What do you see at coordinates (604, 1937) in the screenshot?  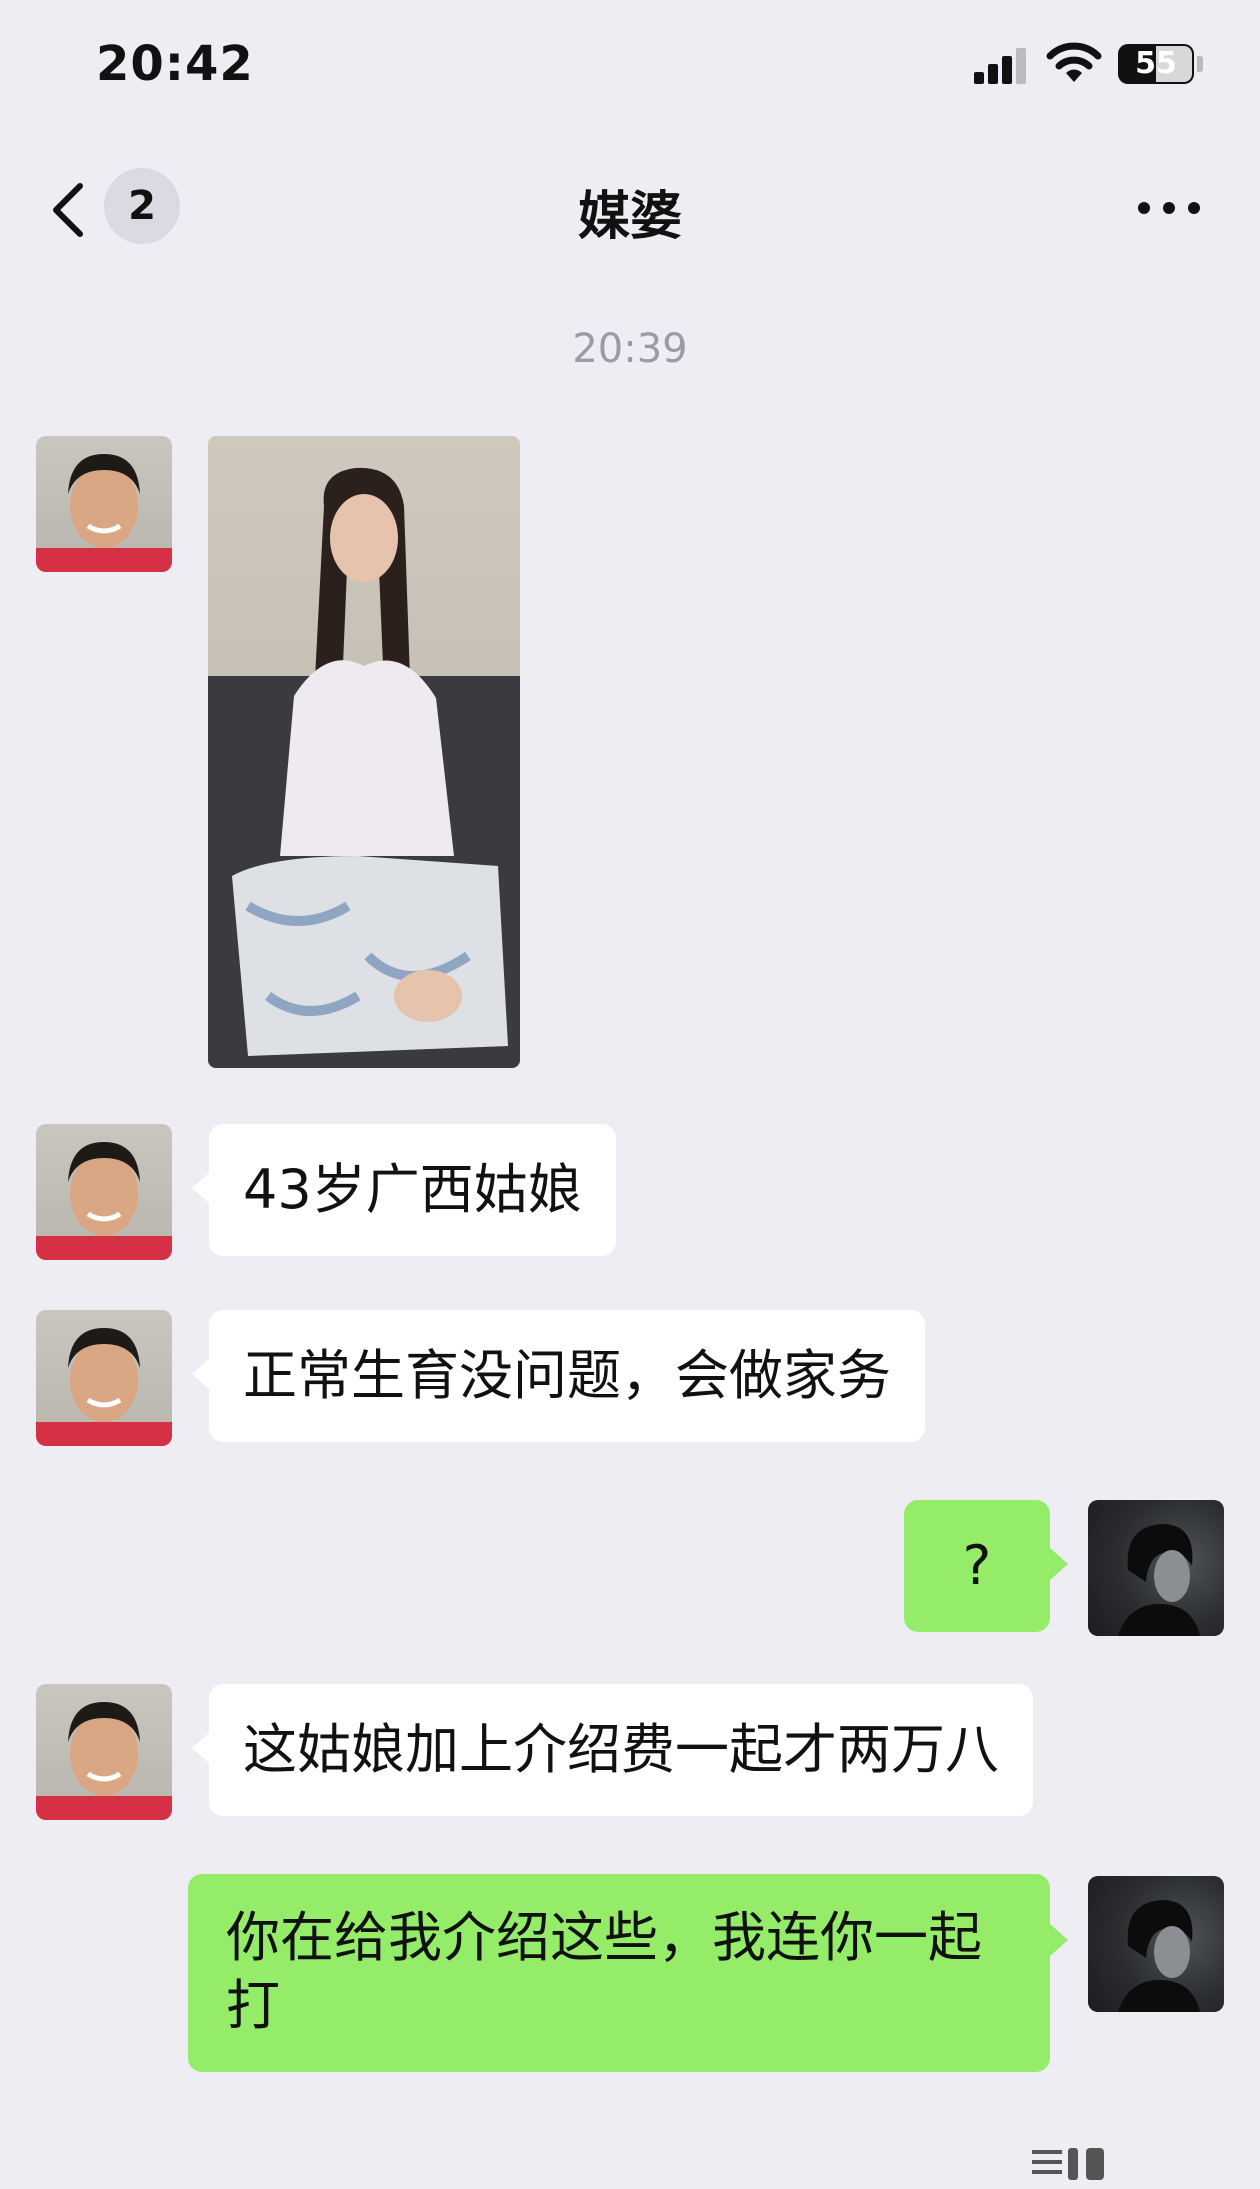 I see `message-line: 你在给我介绍这些，我连你一起` at bounding box center [604, 1937].